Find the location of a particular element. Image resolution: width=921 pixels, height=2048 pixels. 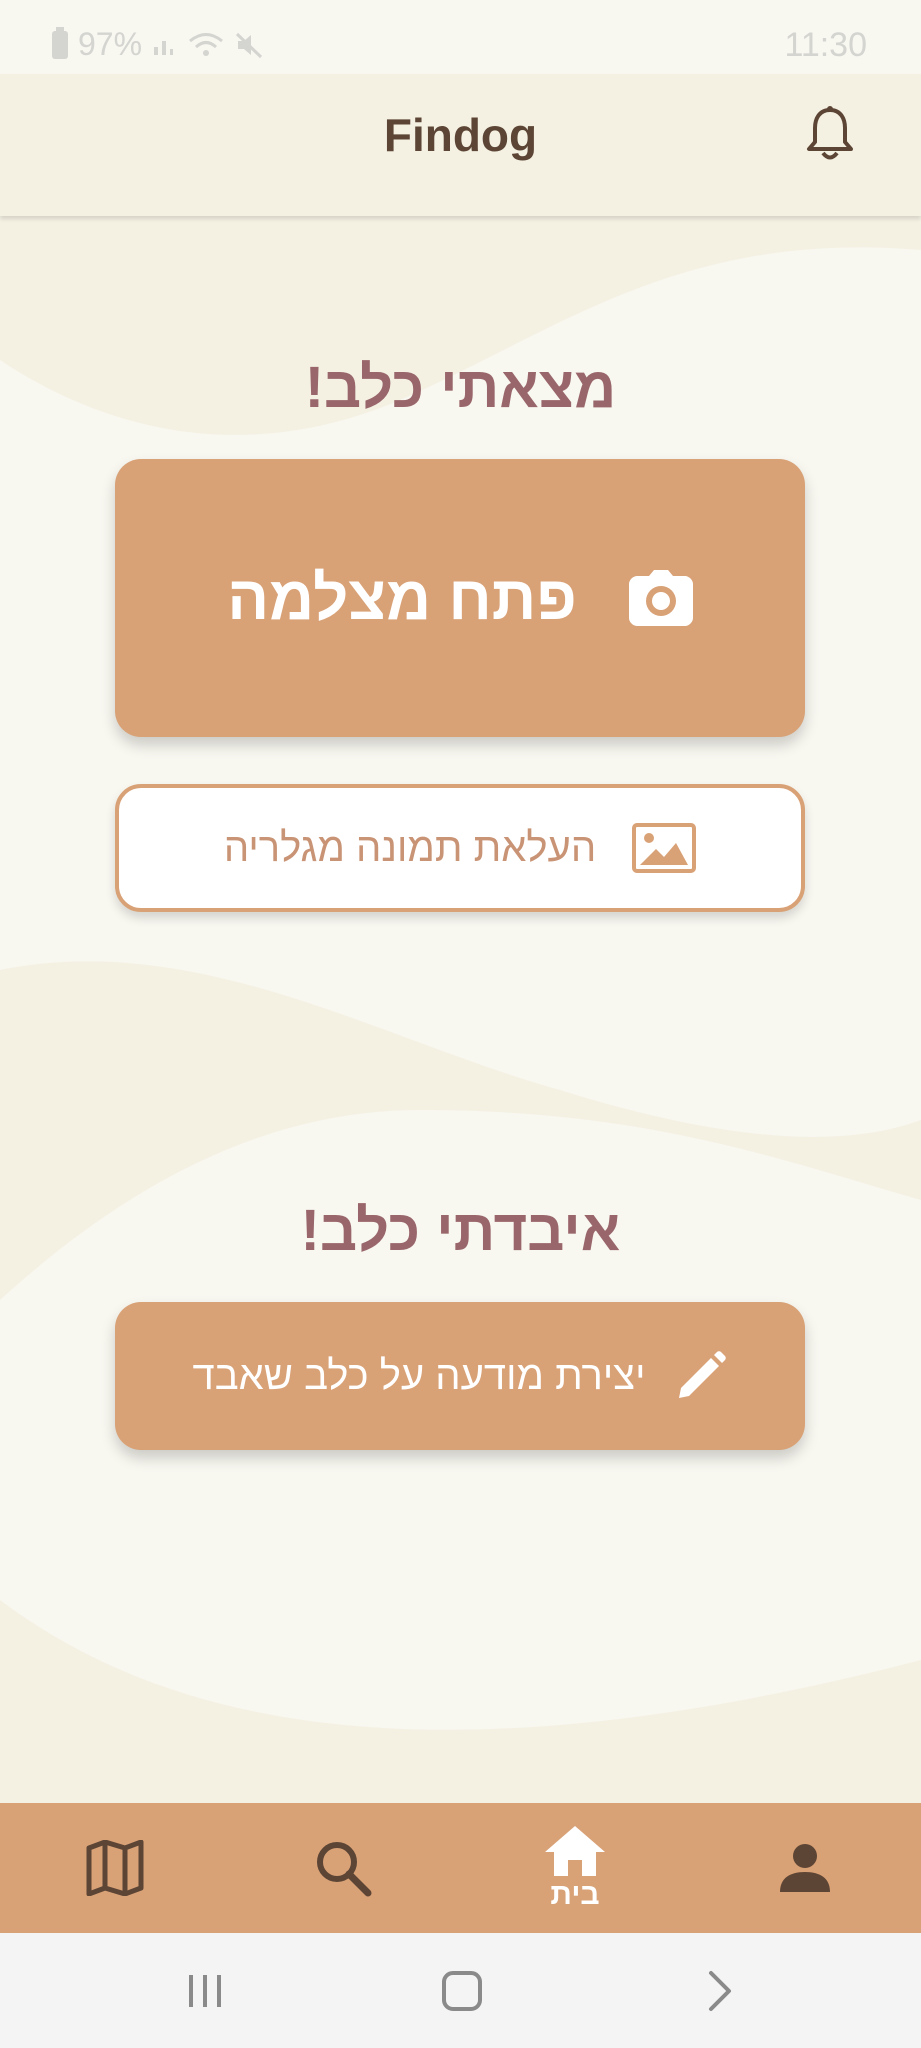

recent-apps-button is located at coordinates (205, 1990).